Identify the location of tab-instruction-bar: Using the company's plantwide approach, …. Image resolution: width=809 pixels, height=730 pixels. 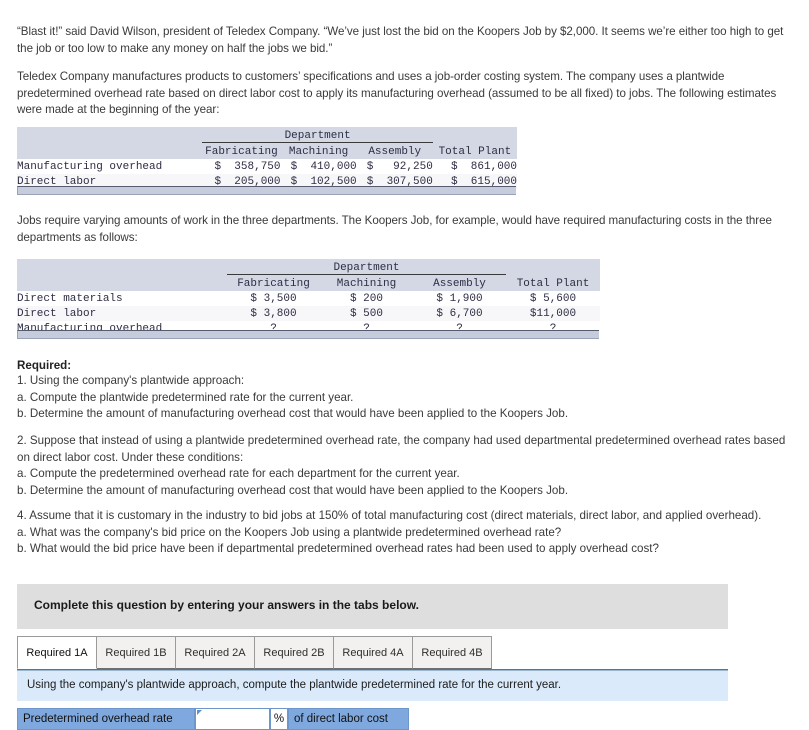
(372, 685).